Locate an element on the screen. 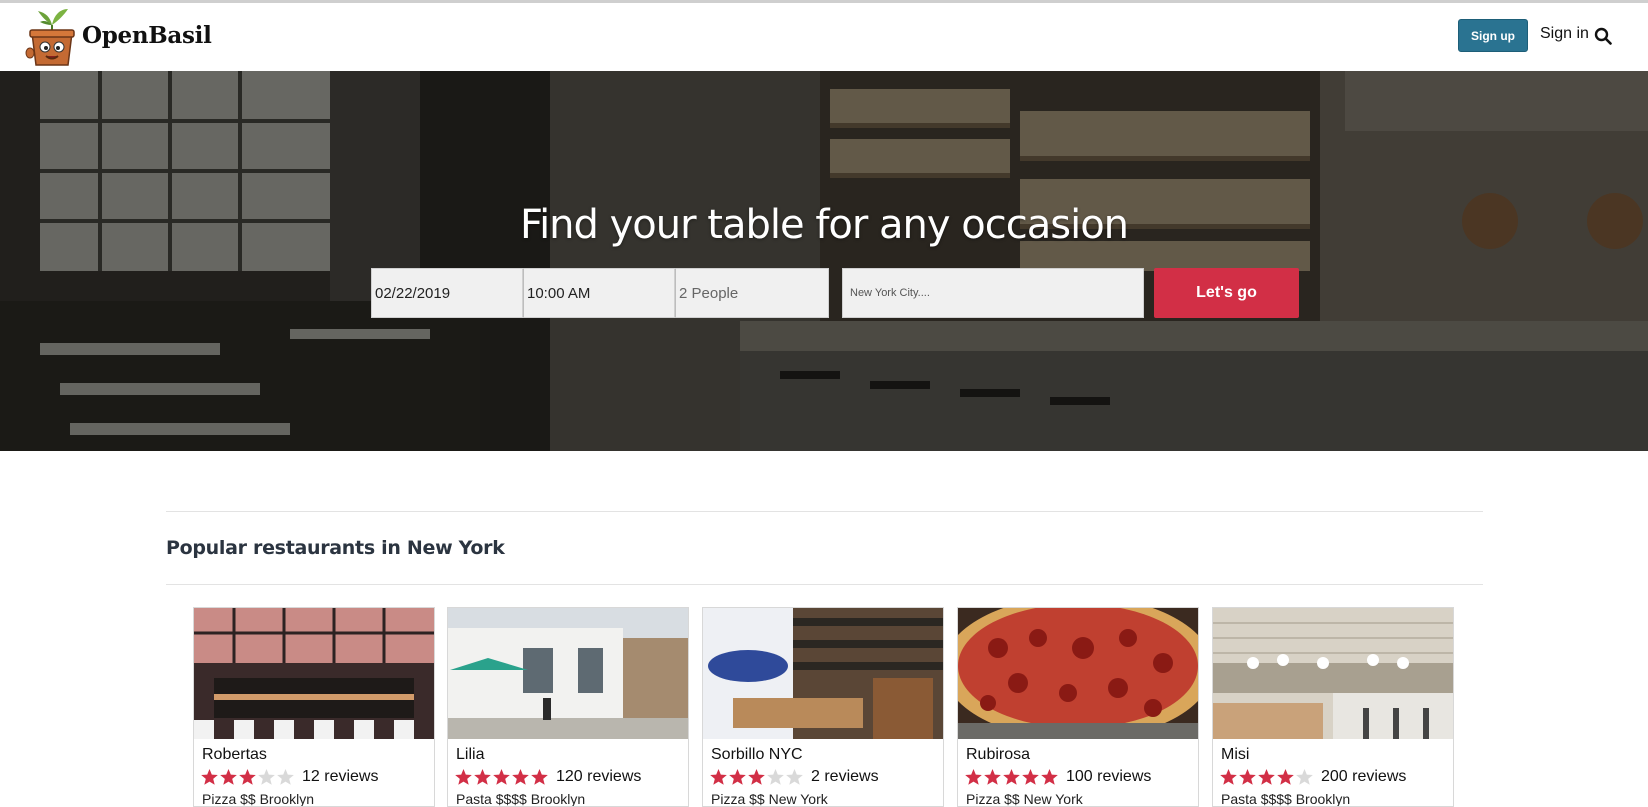  review-count: 2 reviews is located at coordinates (845, 776).